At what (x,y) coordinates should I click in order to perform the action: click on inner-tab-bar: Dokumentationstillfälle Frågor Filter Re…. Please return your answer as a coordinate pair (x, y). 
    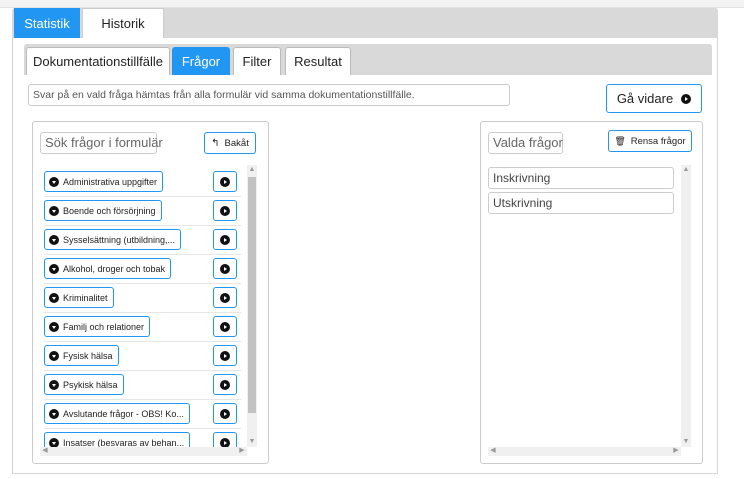
    Looking at the image, I should click on (368, 59).